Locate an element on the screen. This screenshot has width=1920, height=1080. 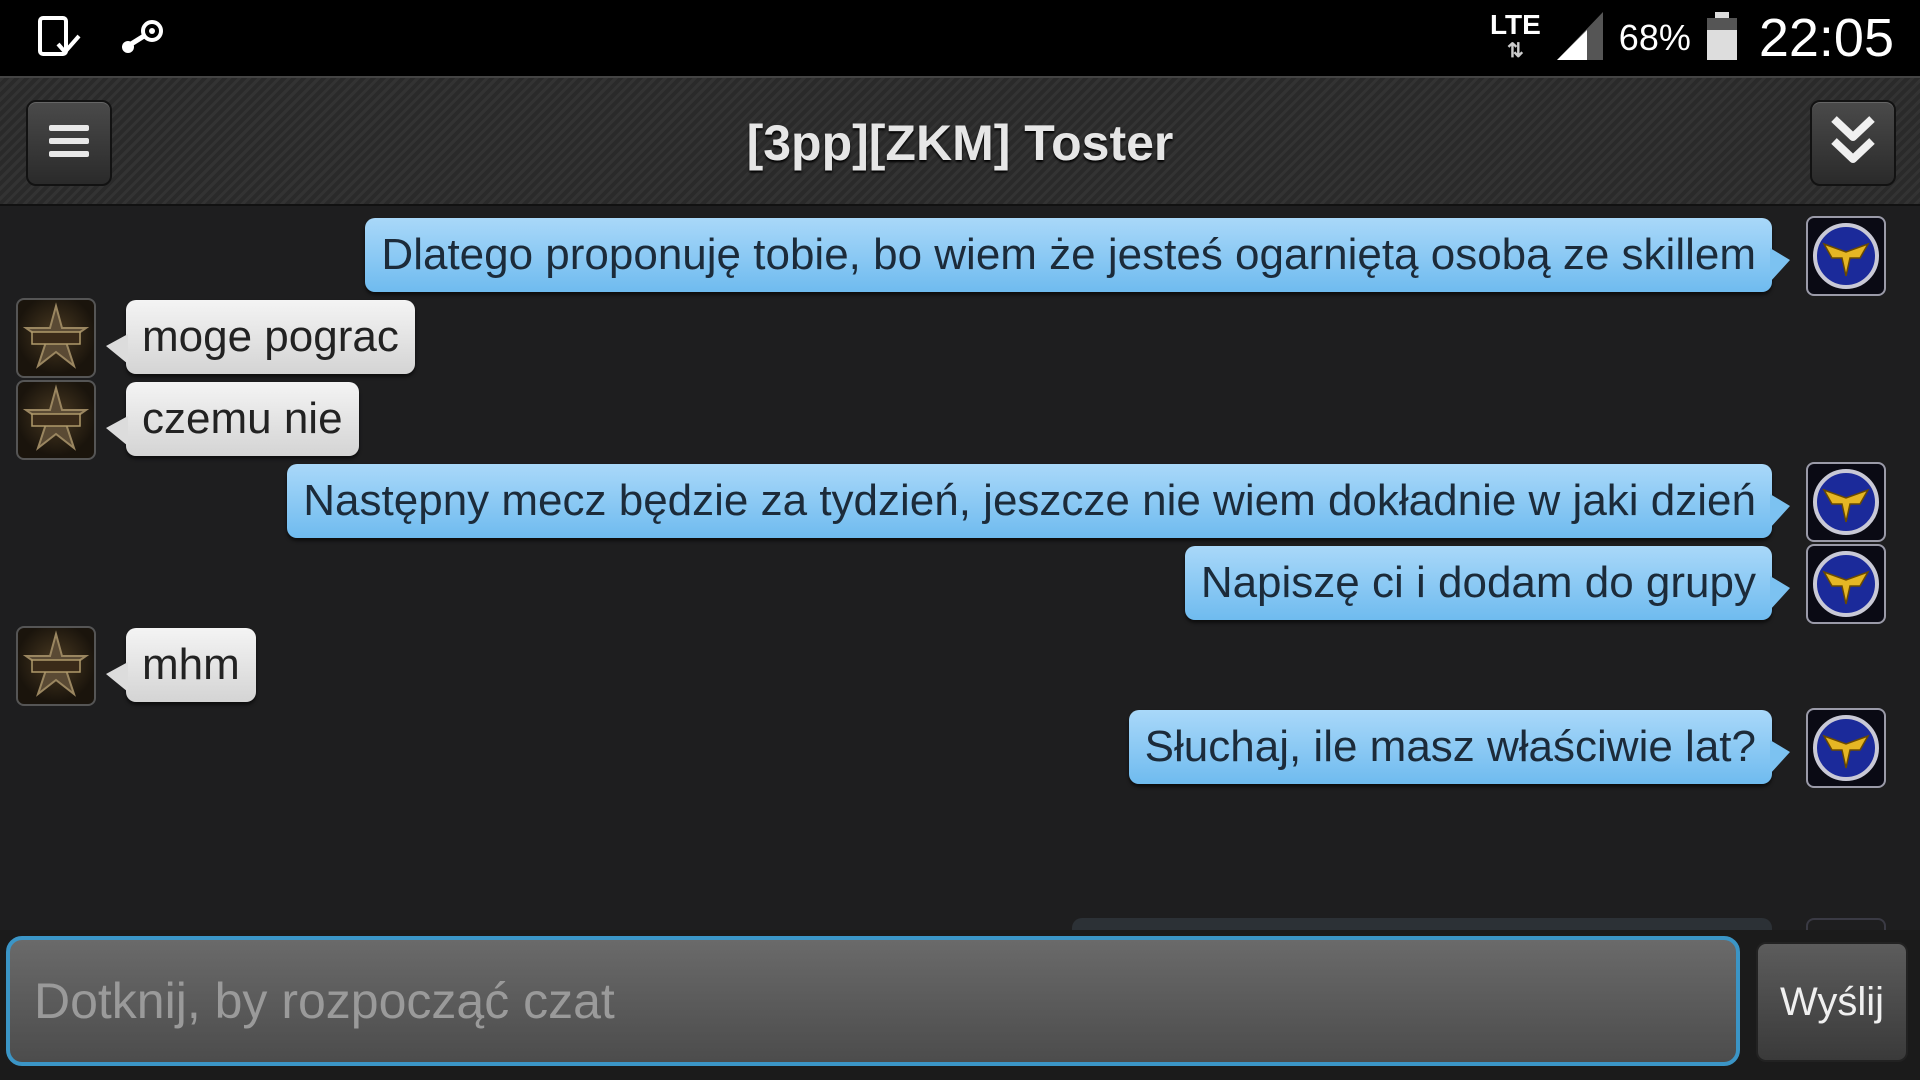
battery-percent: 68% is located at coordinates (1654, 37).